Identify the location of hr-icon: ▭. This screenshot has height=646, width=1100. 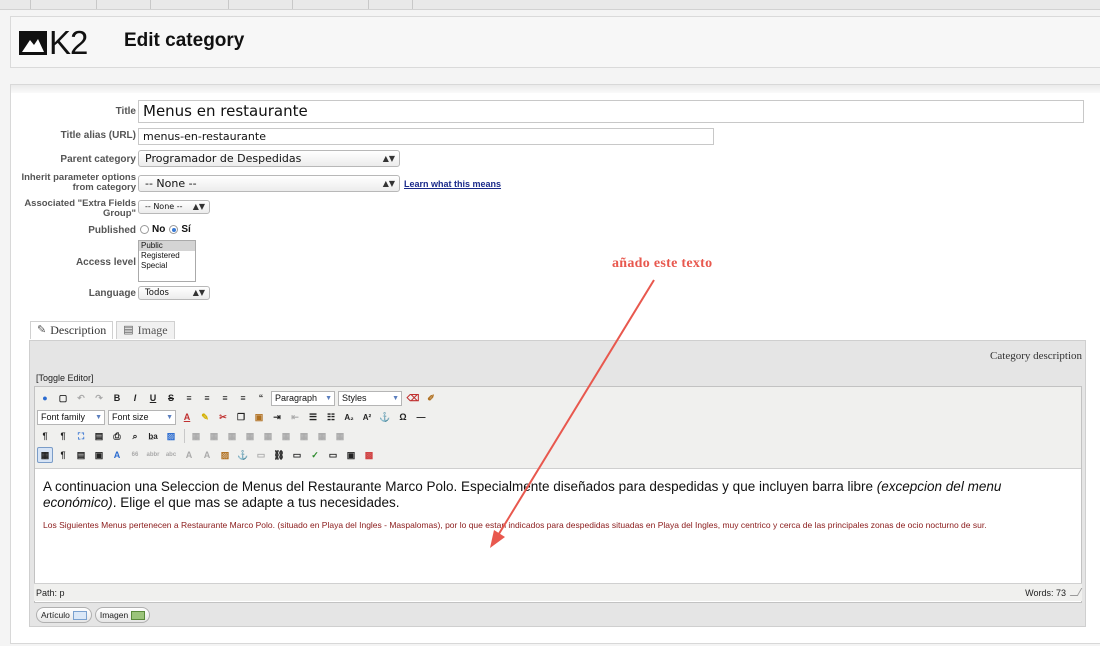
(333, 455).